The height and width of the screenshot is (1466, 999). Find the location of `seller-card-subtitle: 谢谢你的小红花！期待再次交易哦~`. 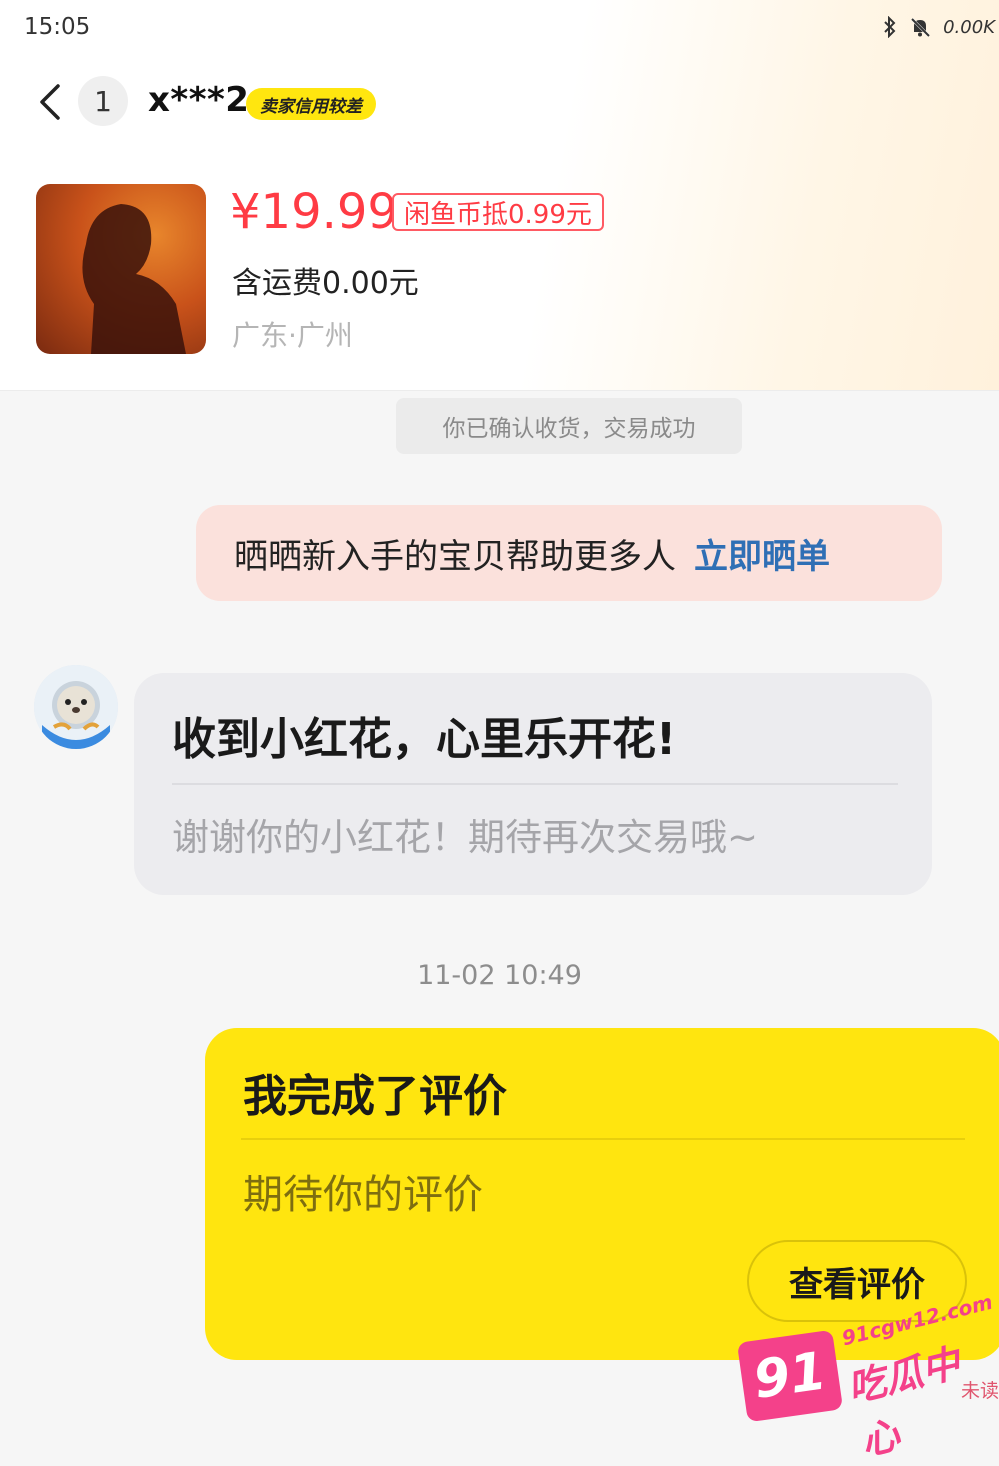

seller-card-subtitle: 谢谢你的小红花！期待再次交易哦~ is located at coordinates (465, 837).